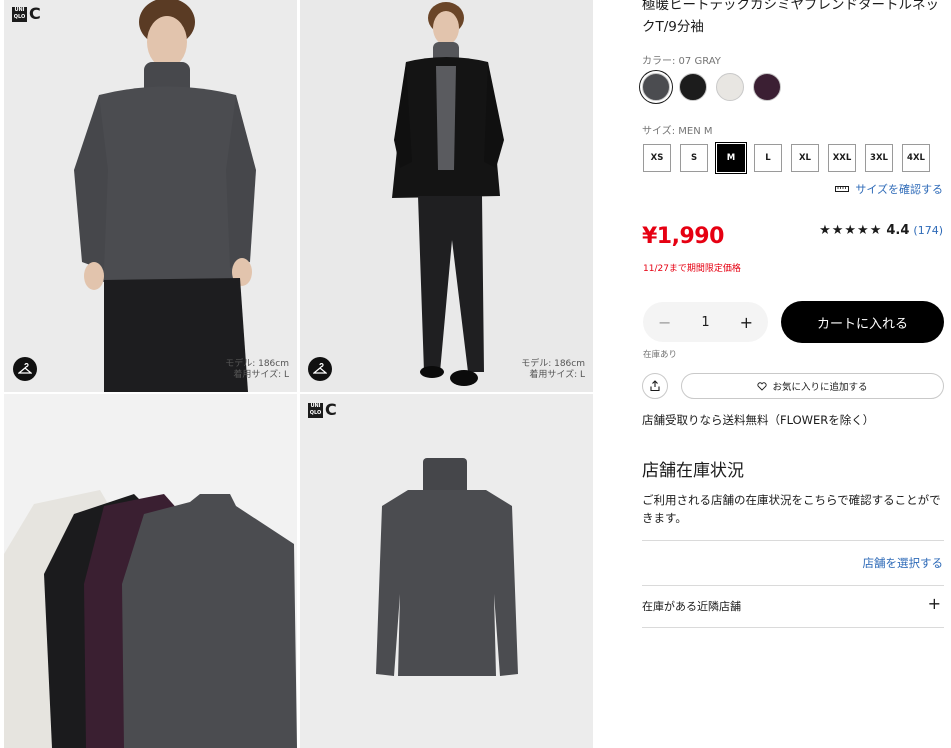  What do you see at coordinates (657, 158) in the screenshot?
I see `size-option-xs: XS` at bounding box center [657, 158].